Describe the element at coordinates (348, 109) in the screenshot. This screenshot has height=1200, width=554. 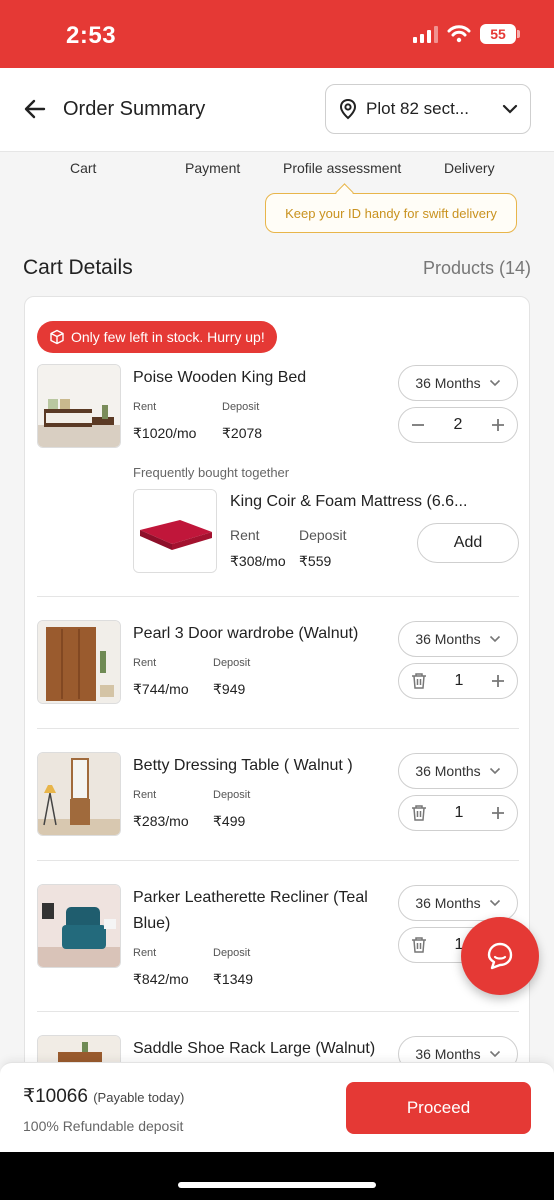
I see `location-pin-icon` at that location.